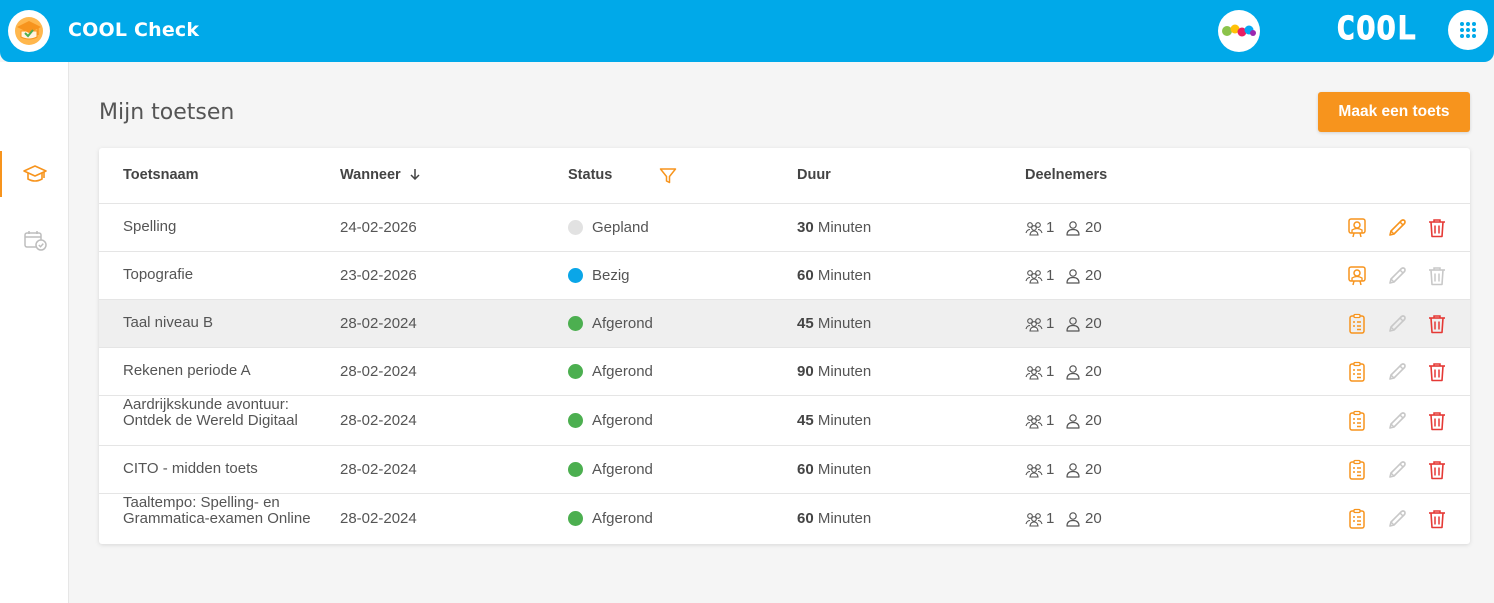 This screenshot has height=603, width=1494. Describe the element at coordinates (223, 371) in the screenshot. I see `test-name: Rekenen periode A` at that location.